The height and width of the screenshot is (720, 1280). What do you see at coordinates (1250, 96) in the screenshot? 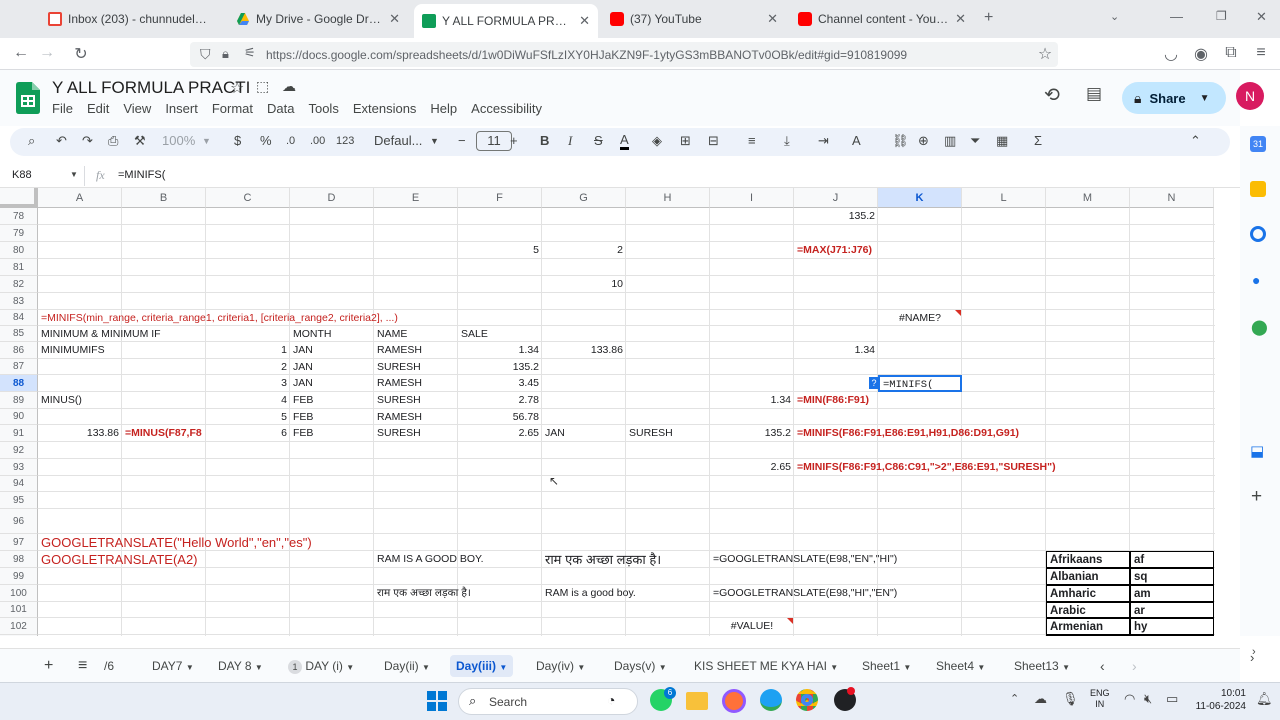
I see `avatar: N` at bounding box center [1250, 96].